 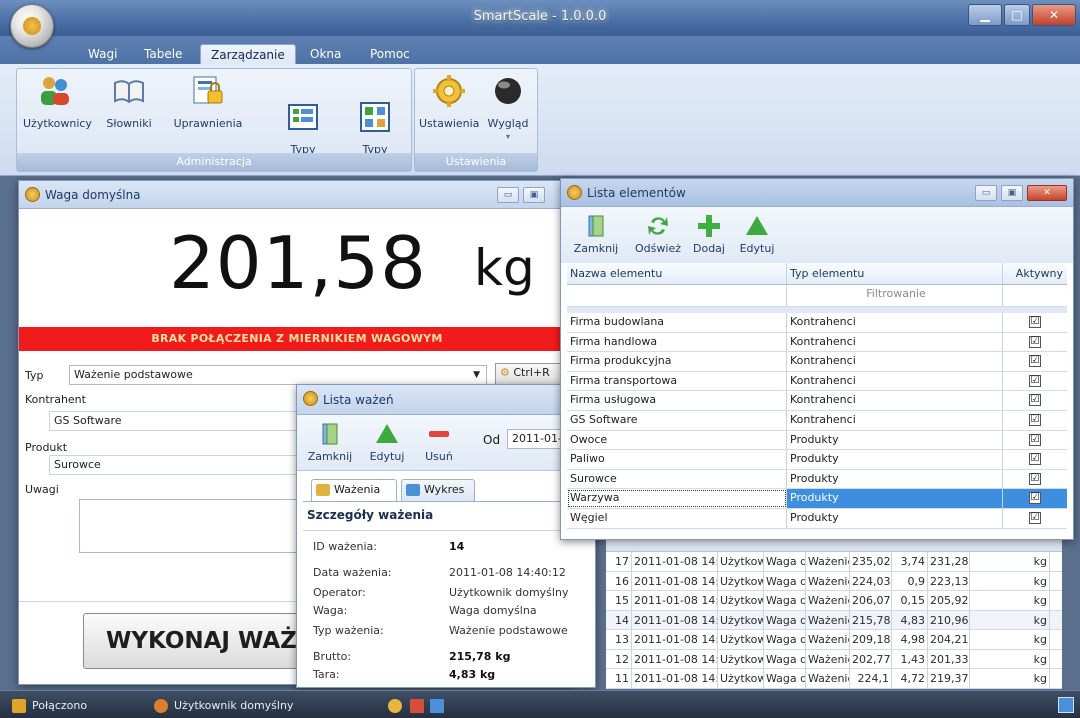 What do you see at coordinates (817, 440) in the screenshot?
I see `table-row: Owoce Produkty ☑` at bounding box center [817, 440].